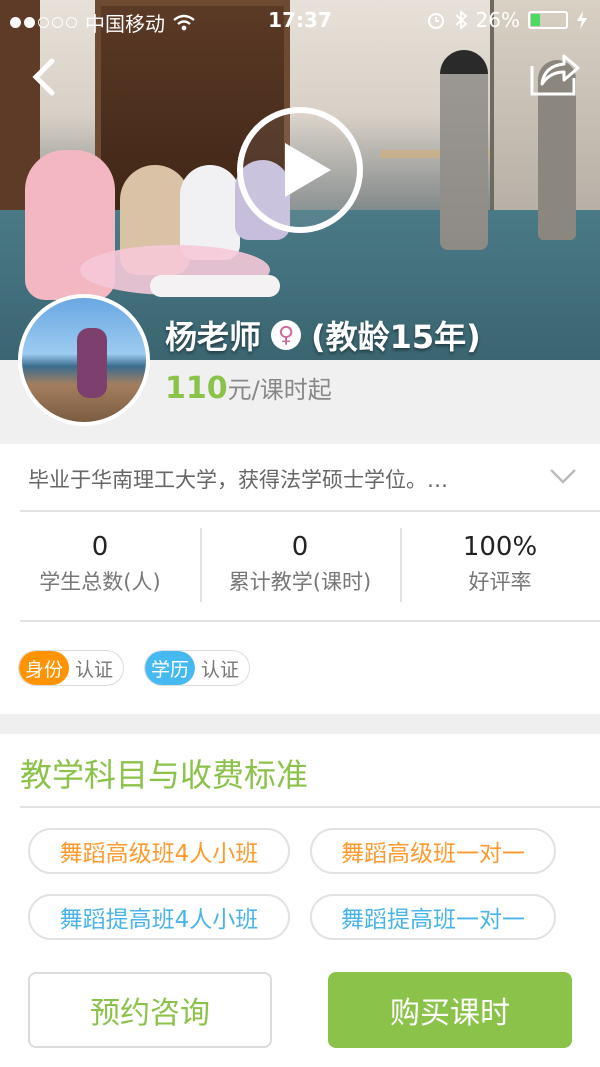 Image resolution: width=600 pixels, height=1067 pixels. What do you see at coordinates (500, 547) in the screenshot?
I see `stat-value: 100%` at bounding box center [500, 547].